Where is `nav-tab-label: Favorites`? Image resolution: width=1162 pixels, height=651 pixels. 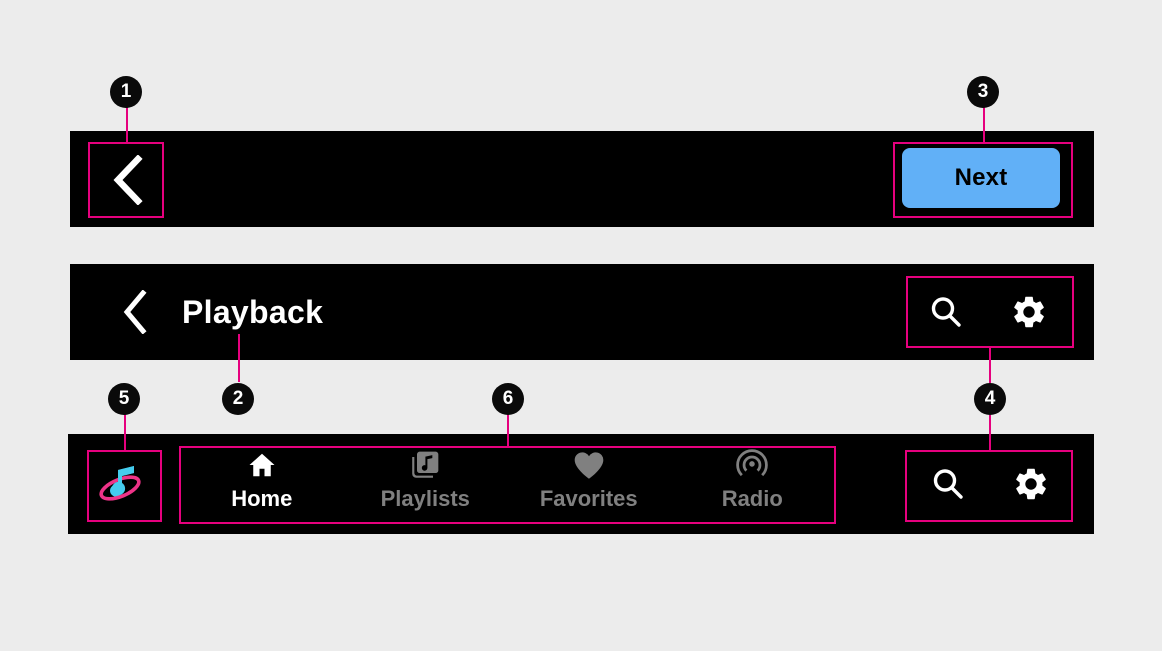 nav-tab-label: Favorites is located at coordinates (588, 498).